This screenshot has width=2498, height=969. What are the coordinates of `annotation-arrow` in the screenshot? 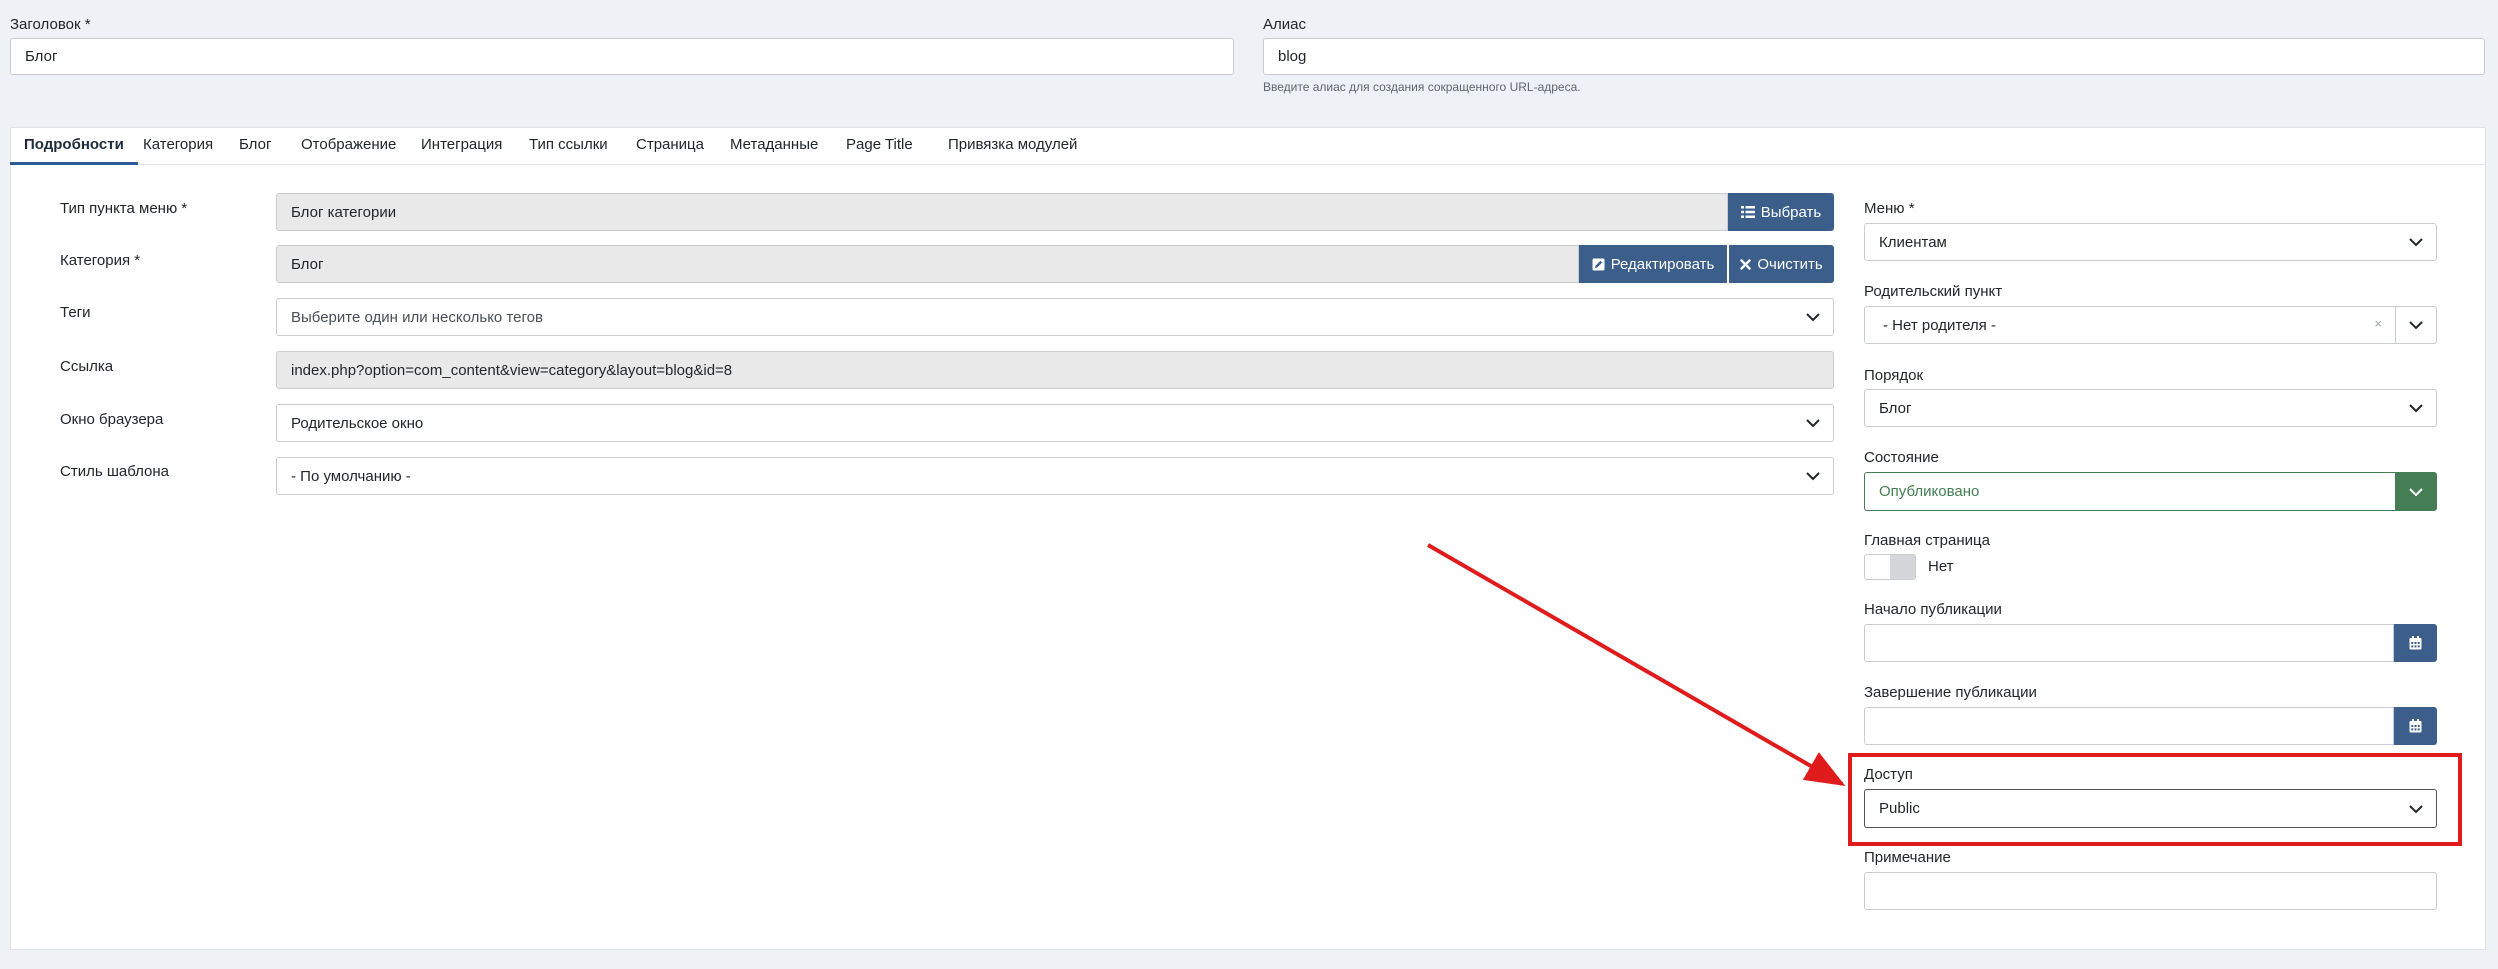 It's located at (1636, 664).